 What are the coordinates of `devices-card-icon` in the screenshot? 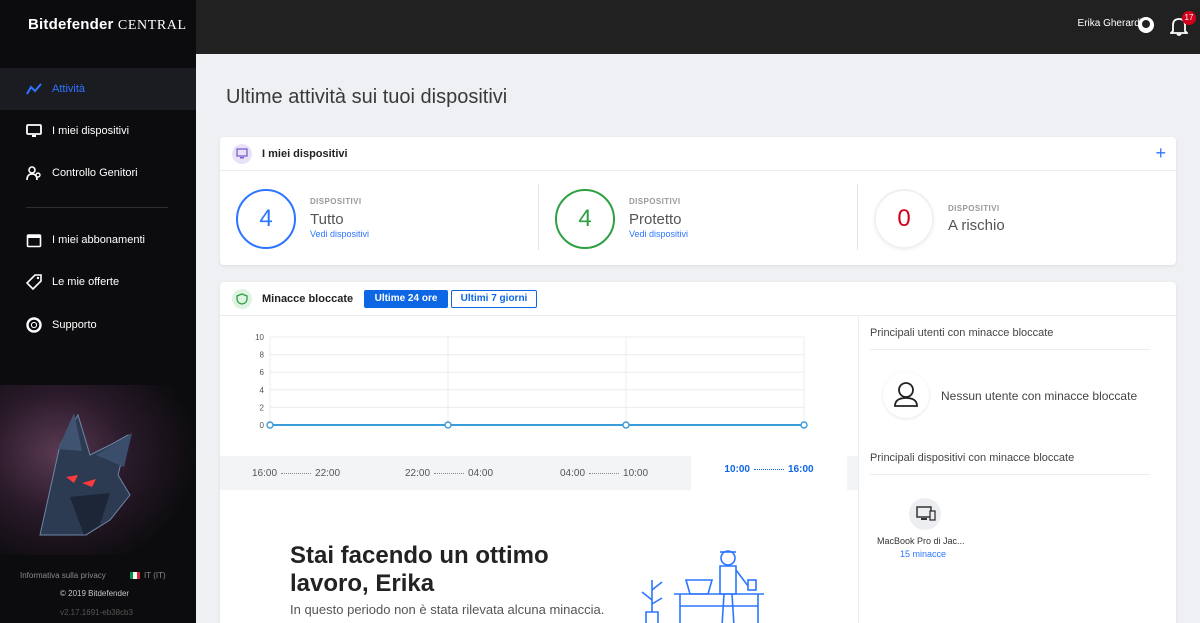 It's located at (242, 153).